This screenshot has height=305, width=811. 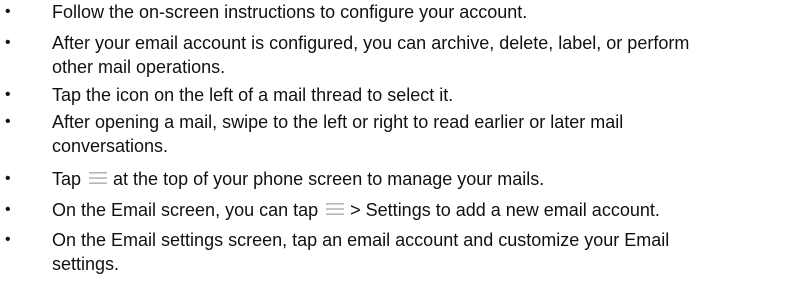 I want to click on list-item-text-before: On the Email screen, you can tap, so click(x=185, y=210).